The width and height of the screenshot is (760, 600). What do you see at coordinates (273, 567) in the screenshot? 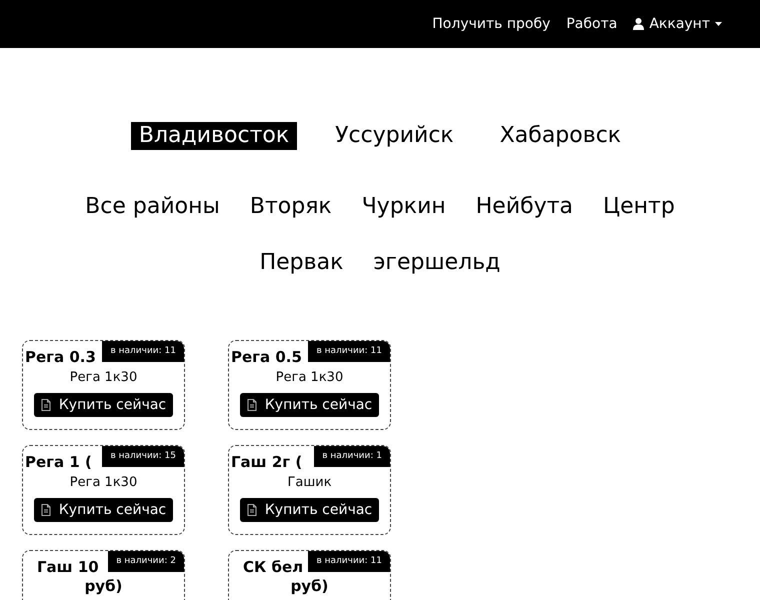
I see `product-title: СК бел` at bounding box center [273, 567].